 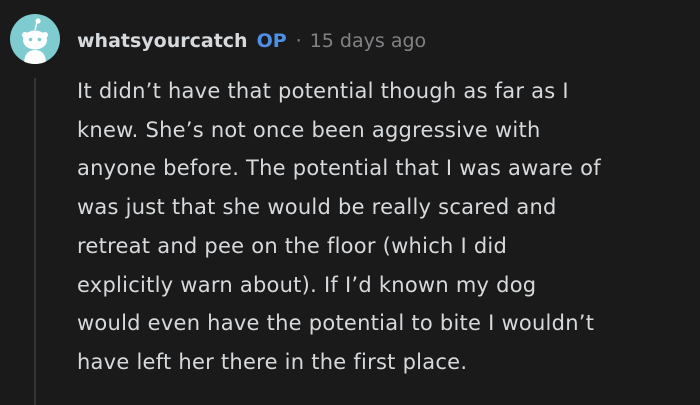 I want to click on op-badge: OP, so click(x=271, y=41).